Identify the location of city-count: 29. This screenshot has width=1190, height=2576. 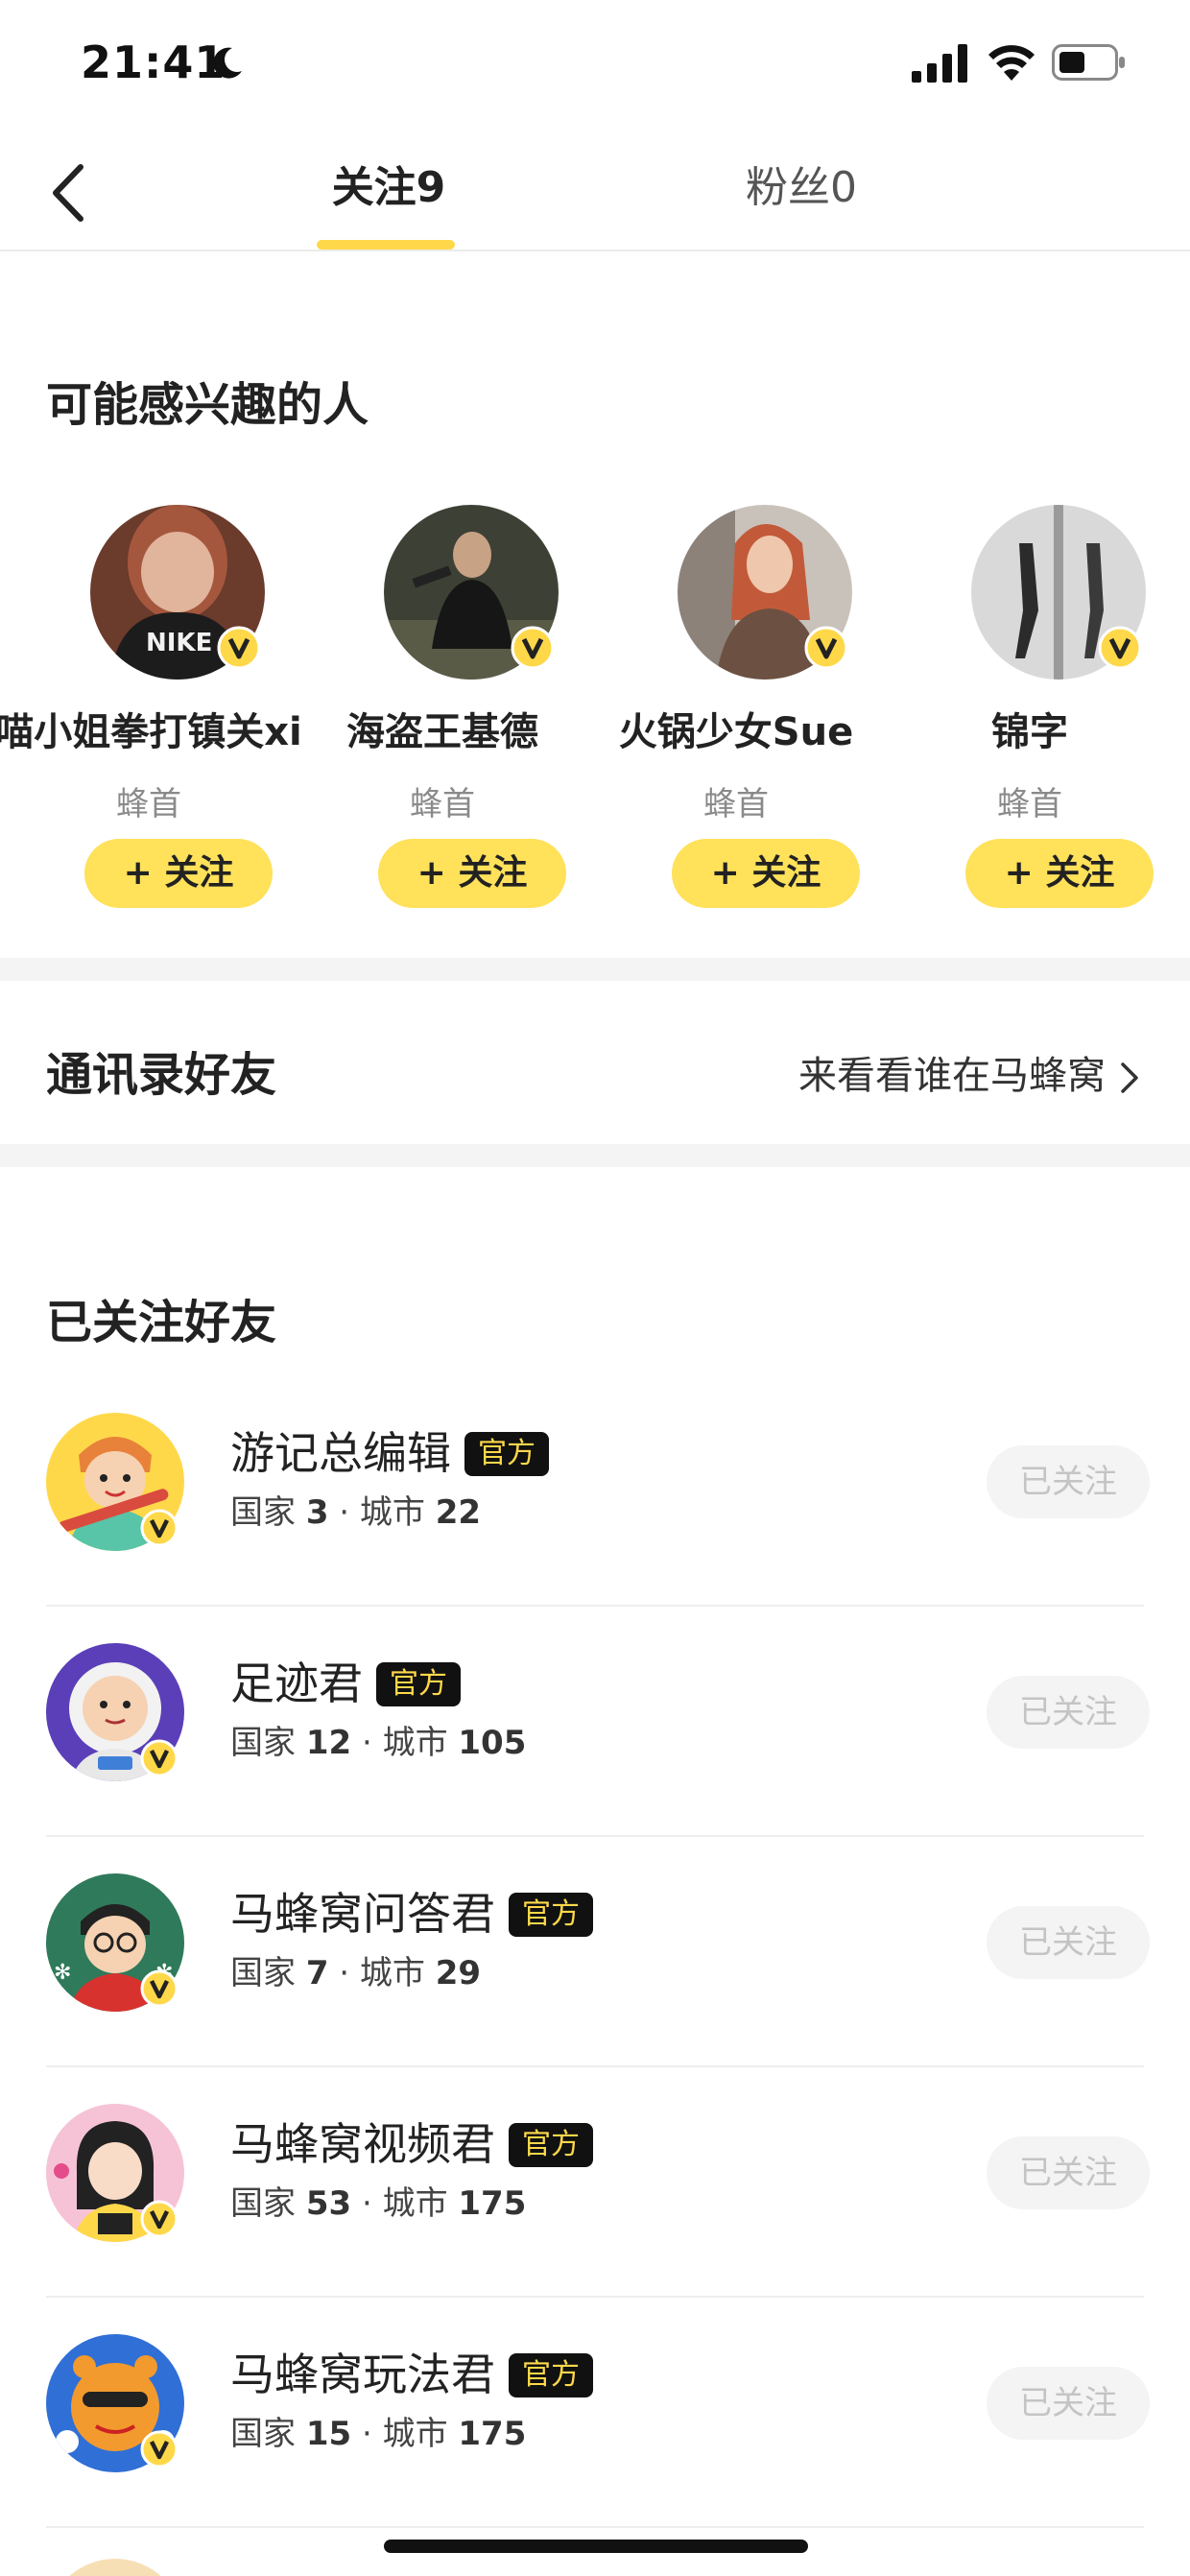
(459, 1973).